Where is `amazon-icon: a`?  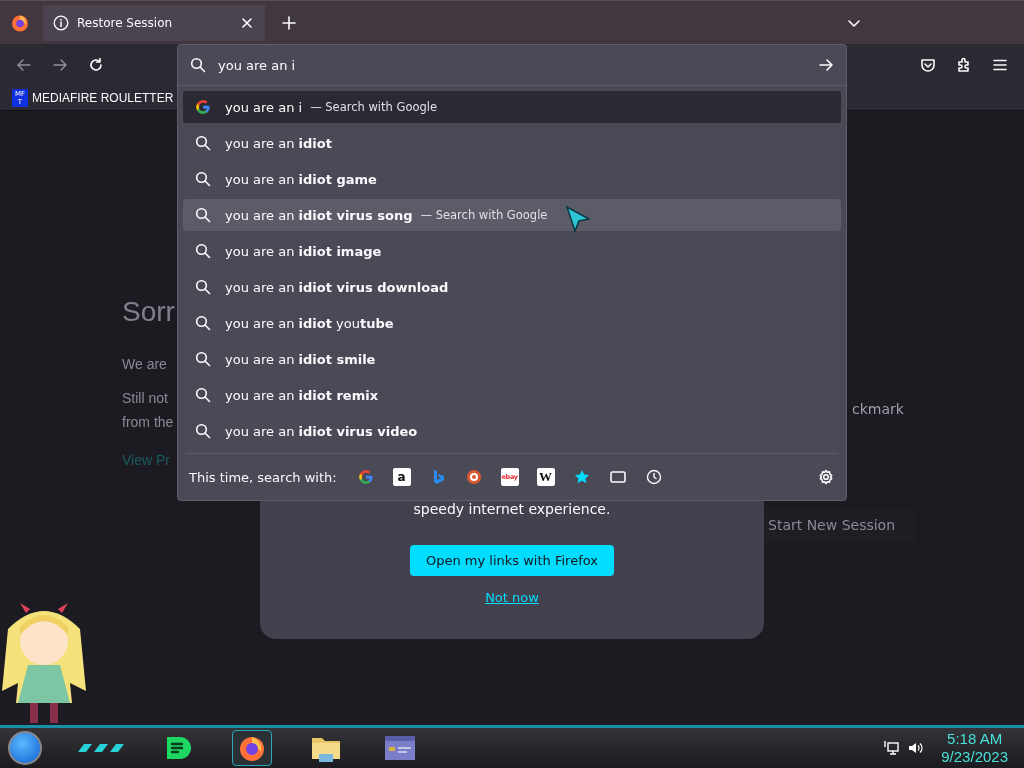
amazon-icon: a is located at coordinates (401, 477).